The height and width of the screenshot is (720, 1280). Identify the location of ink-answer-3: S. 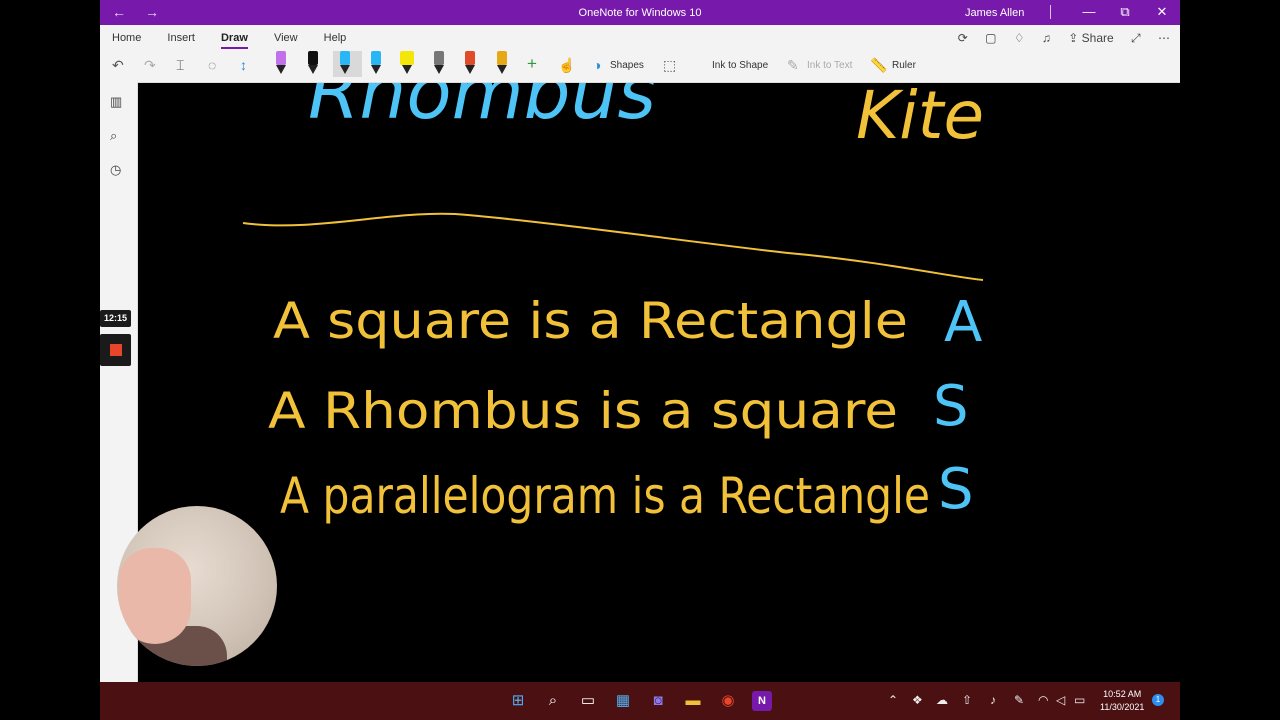
(956, 489).